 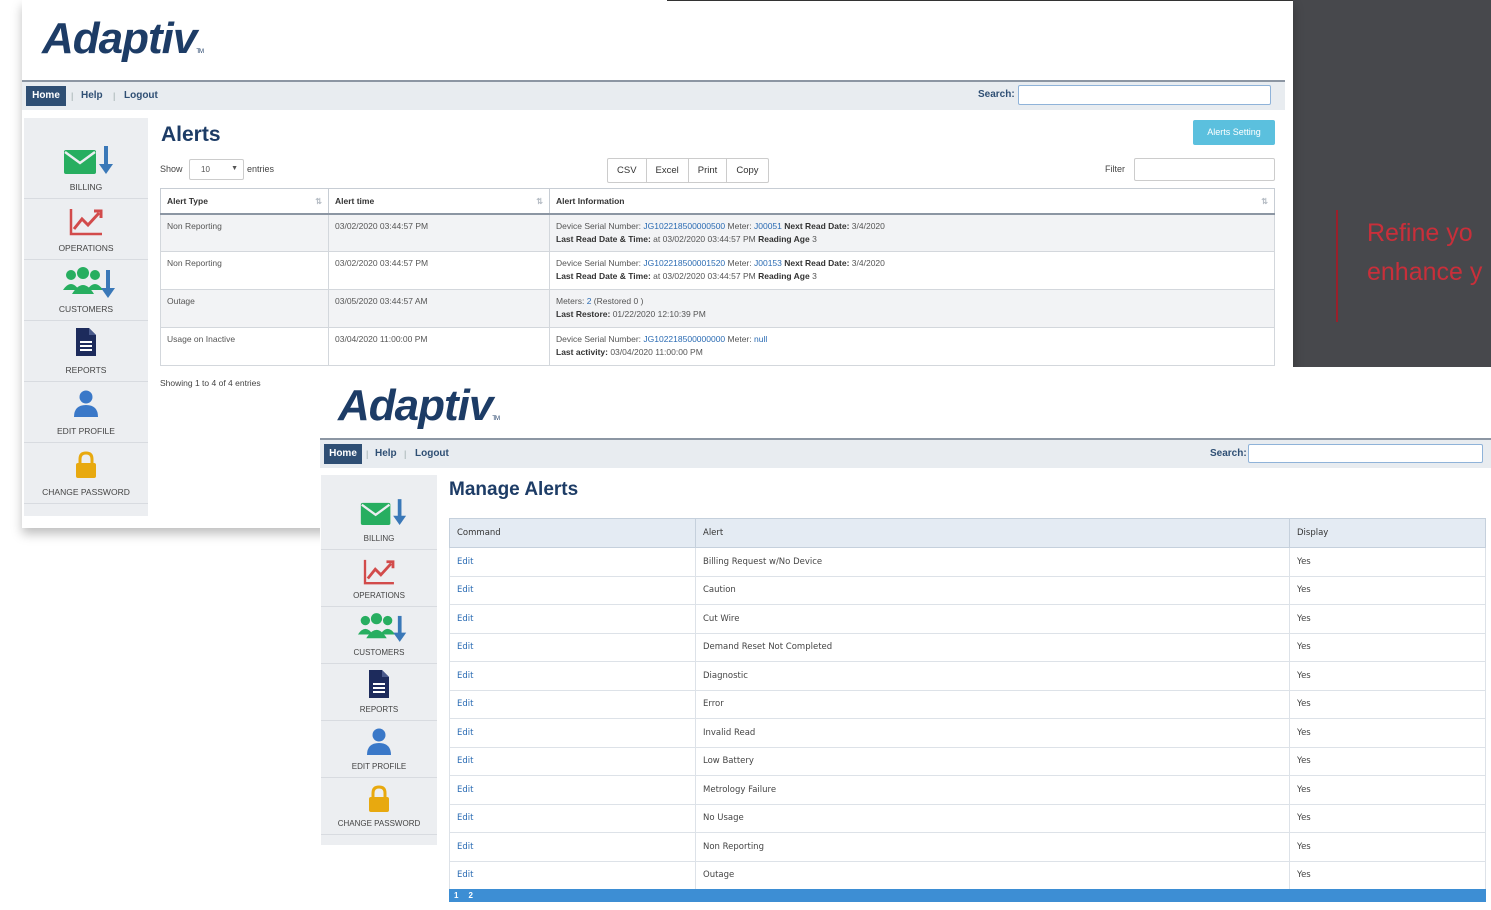 What do you see at coordinates (967, 847) in the screenshot?
I see `table-row: Edit Non Reporting Yes` at bounding box center [967, 847].